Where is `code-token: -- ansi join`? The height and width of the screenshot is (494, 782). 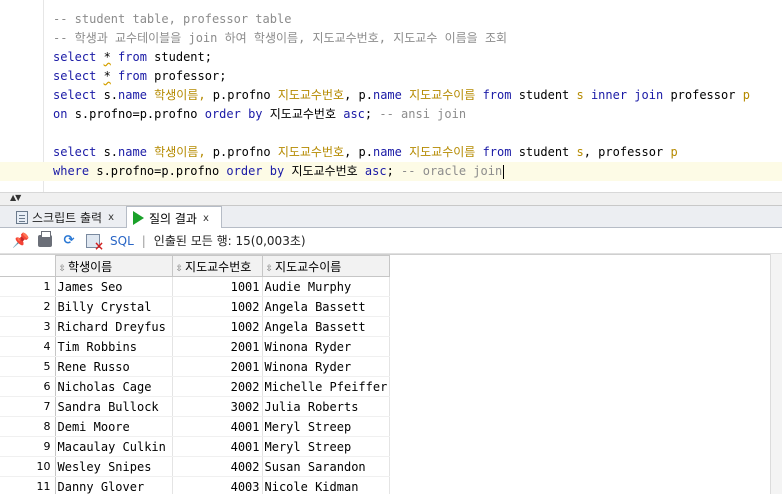
code-token: -- ansi join is located at coordinates (423, 114).